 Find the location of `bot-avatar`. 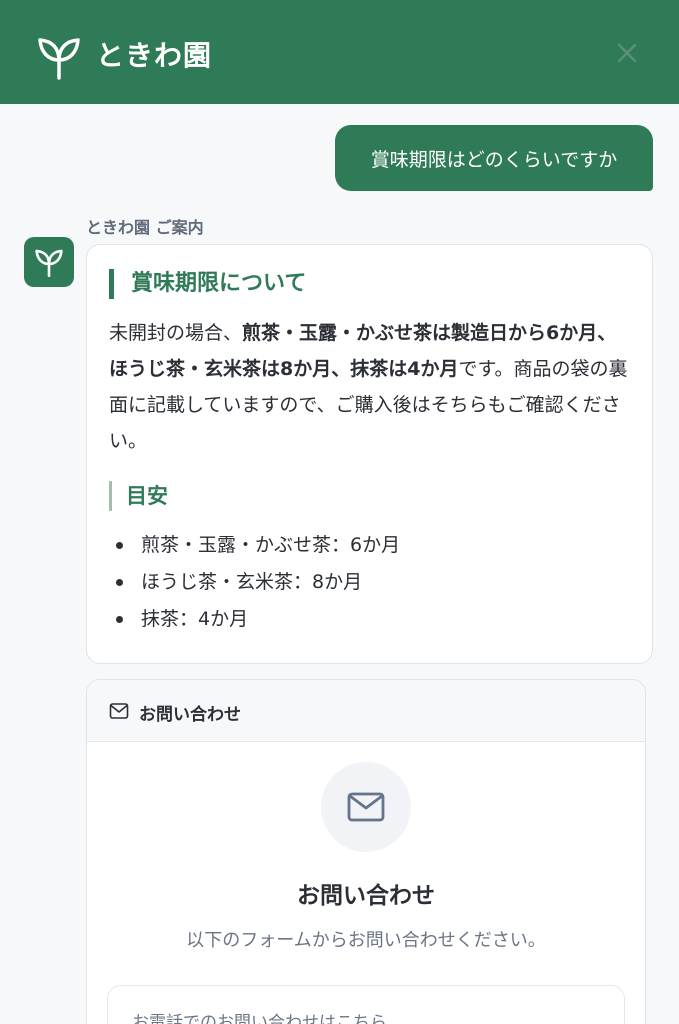

bot-avatar is located at coordinates (49, 262).